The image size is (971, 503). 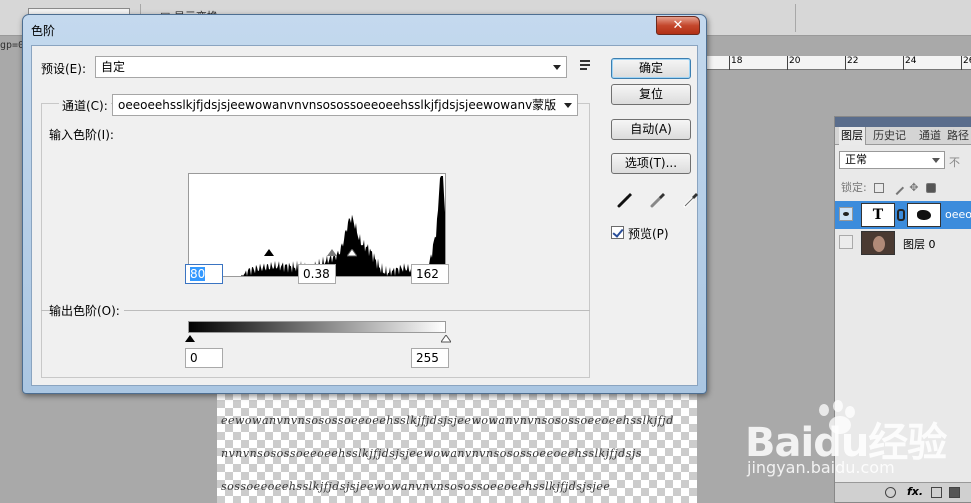 What do you see at coordinates (12, 45) in the screenshot?
I see `coordinate-text: gp=0` at bounding box center [12, 45].